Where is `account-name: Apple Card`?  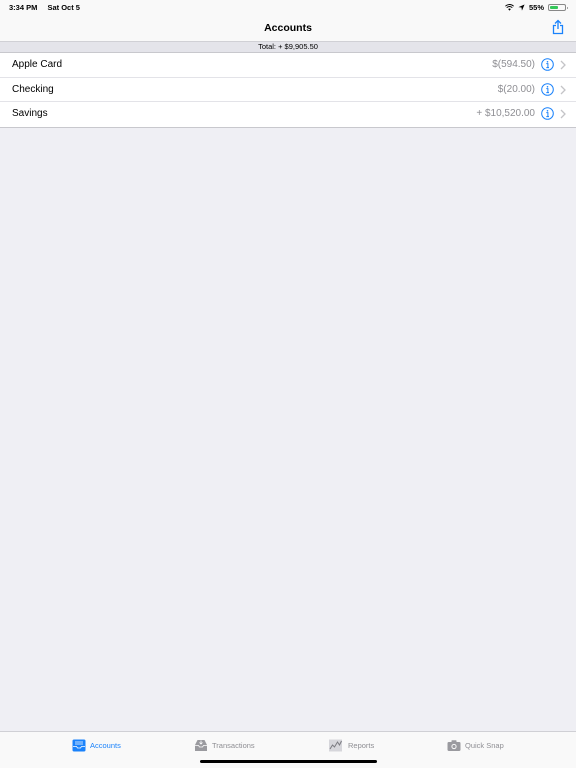 account-name: Apple Card is located at coordinates (37, 64).